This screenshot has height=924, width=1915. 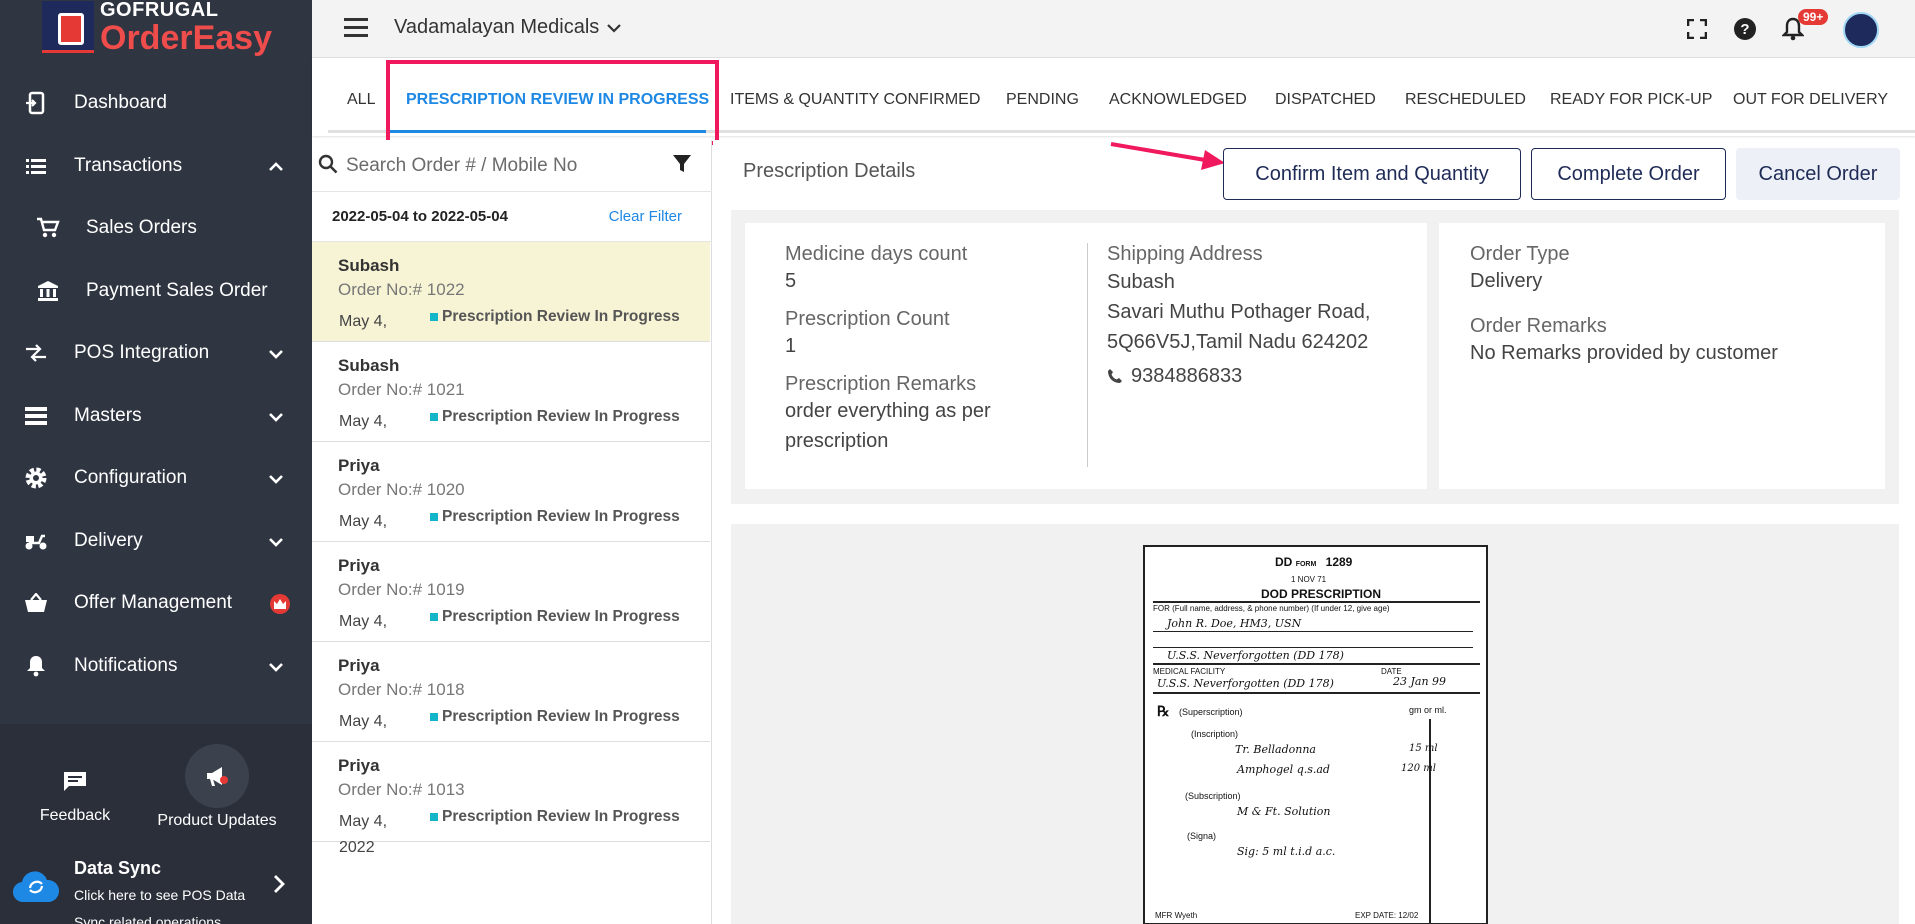 What do you see at coordinates (1861, 30) in the screenshot?
I see `user-avatar` at bounding box center [1861, 30].